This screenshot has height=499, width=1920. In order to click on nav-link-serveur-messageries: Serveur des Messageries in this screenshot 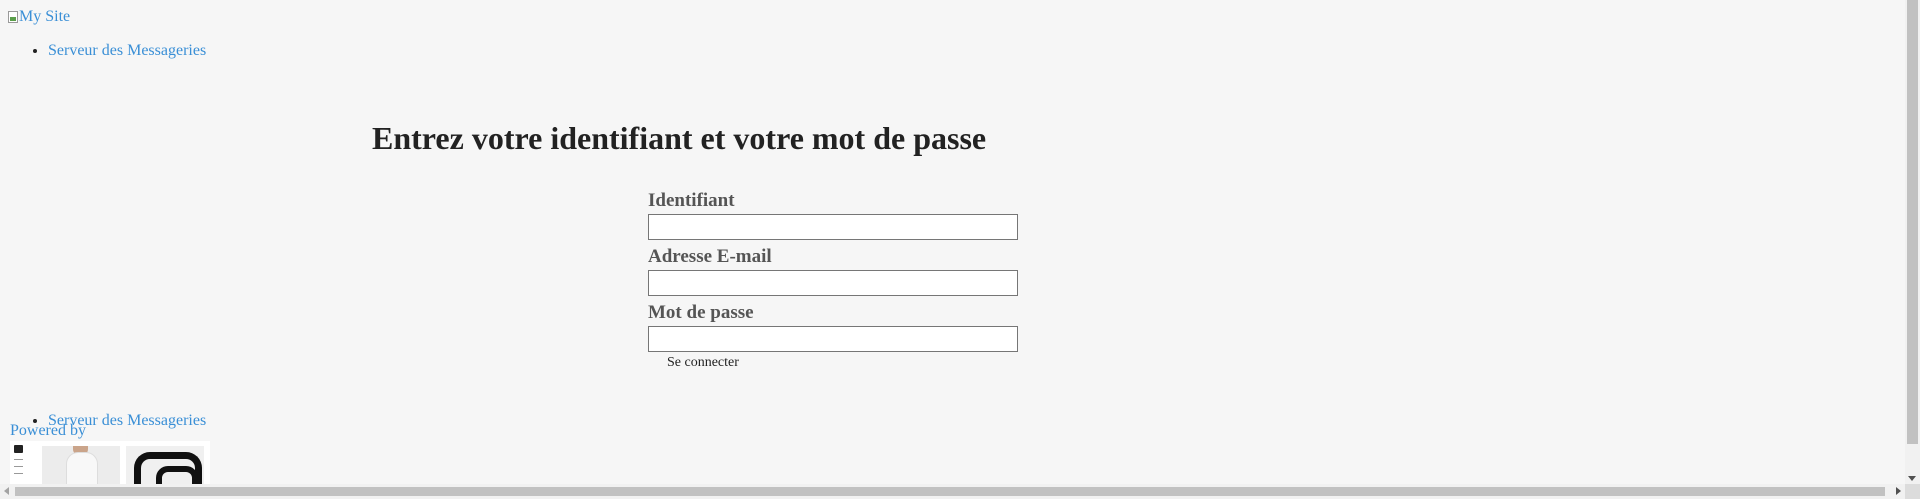, I will do `click(127, 50)`.